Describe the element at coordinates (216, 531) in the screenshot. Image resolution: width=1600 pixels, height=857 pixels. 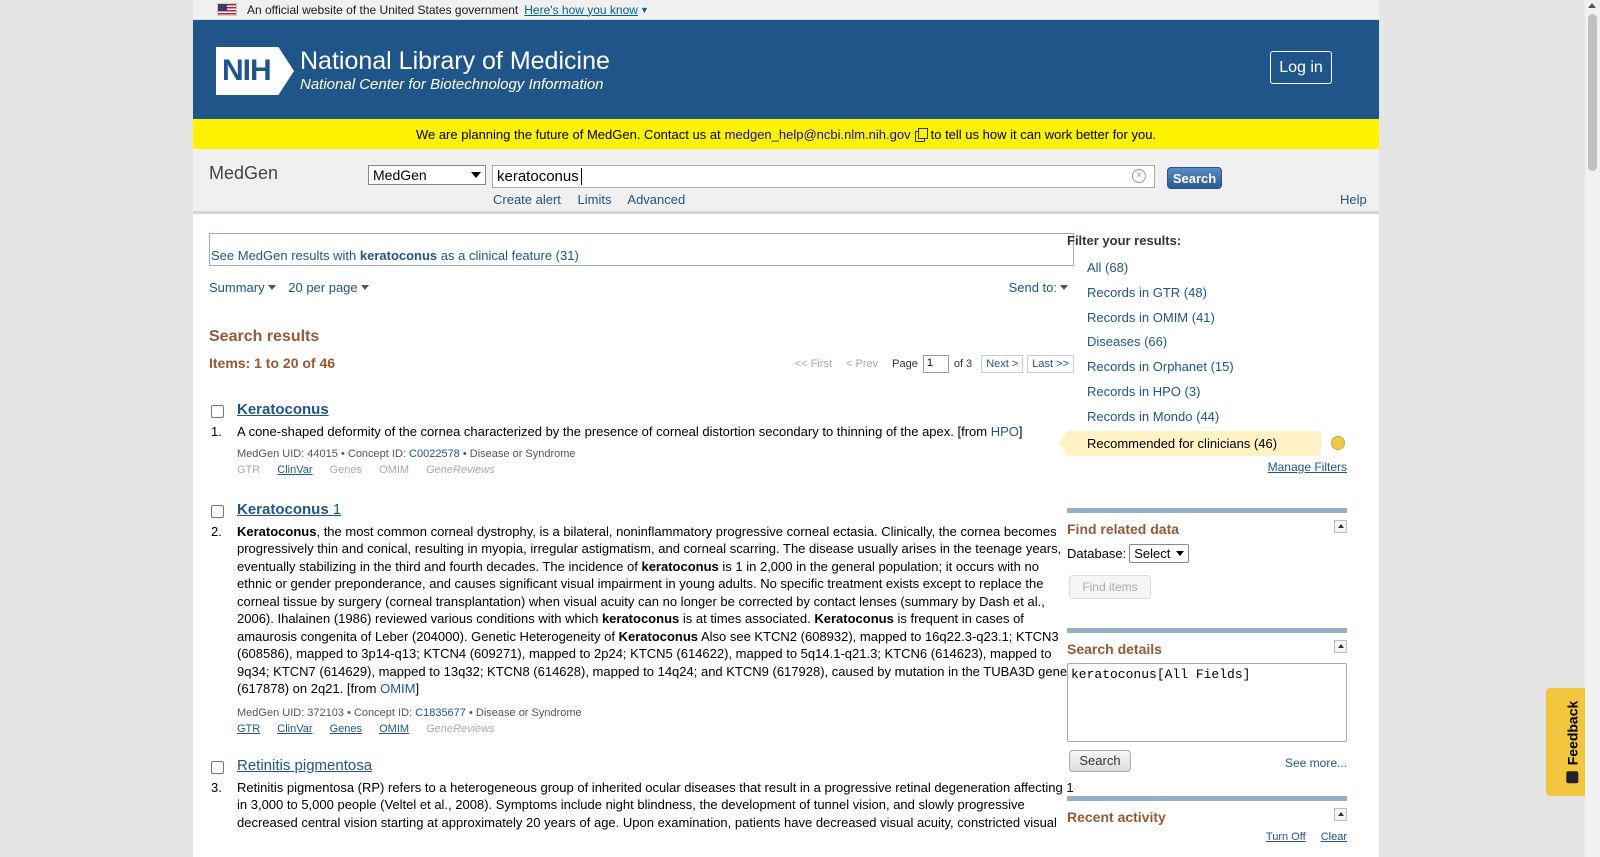
I see `result-number: 2.` at that location.